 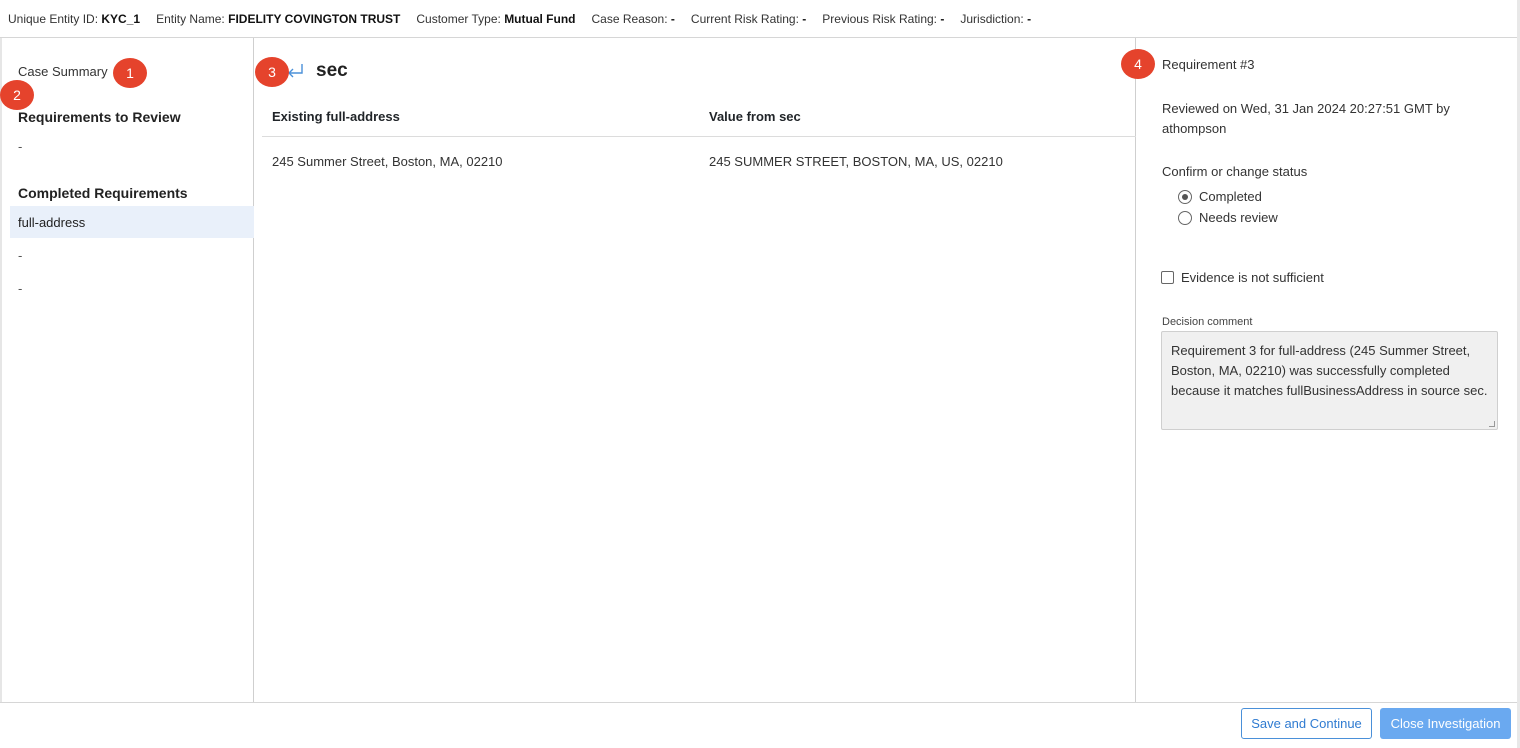 What do you see at coordinates (63, 71) in the screenshot?
I see `case-summary-link: Case Summary` at bounding box center [63, 71].